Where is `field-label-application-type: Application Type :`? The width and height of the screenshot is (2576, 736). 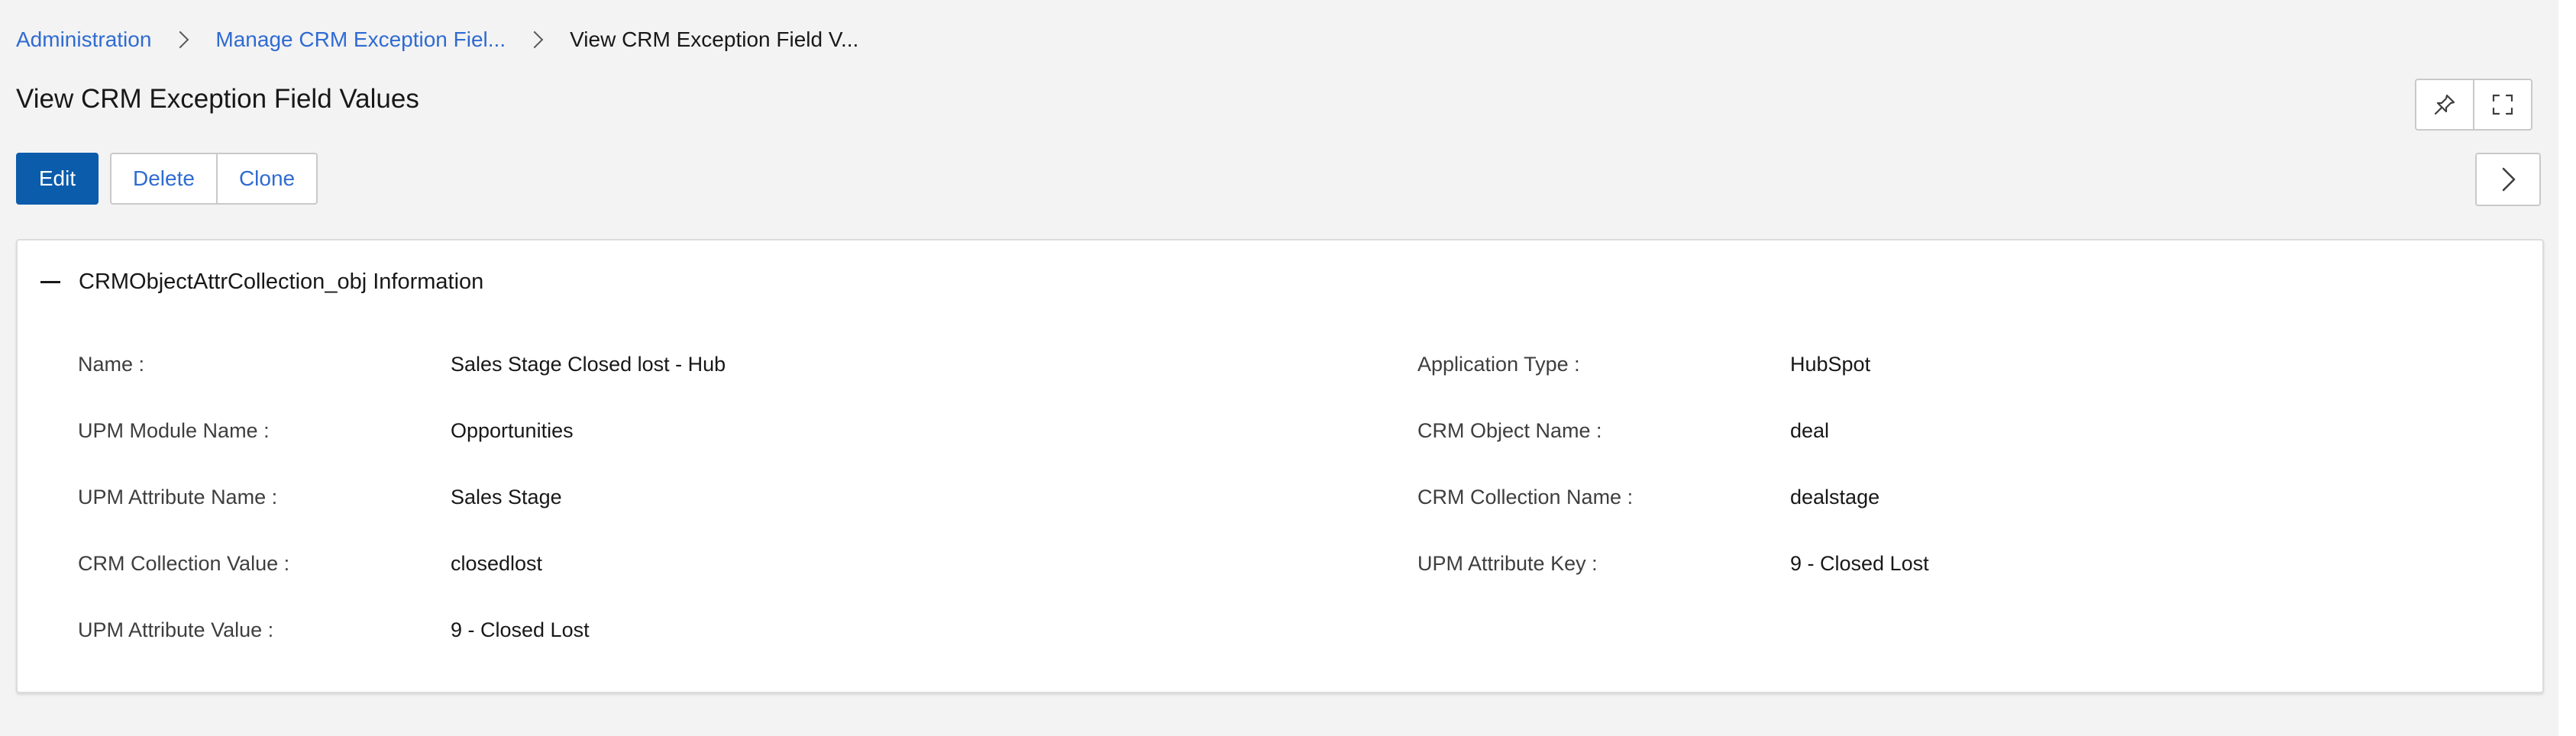
field-label-application-type: Application Type : is located at coordinates (1498, 364).